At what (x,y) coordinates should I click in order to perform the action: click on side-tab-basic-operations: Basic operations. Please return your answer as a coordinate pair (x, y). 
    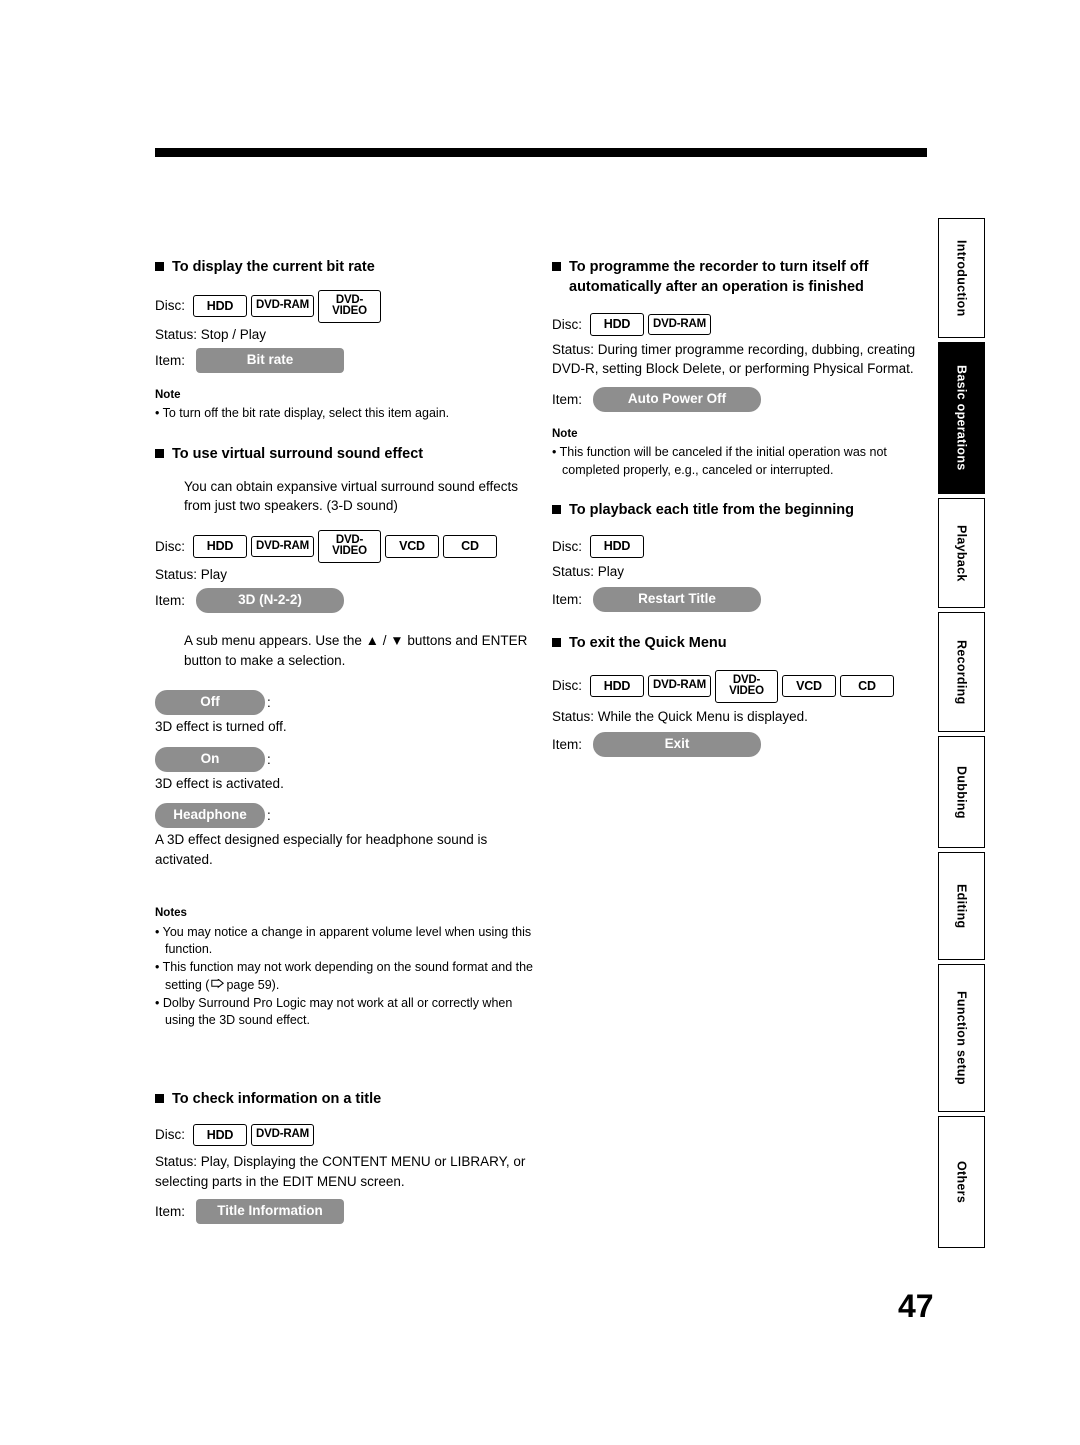
    Looking at the image, I should click on (961, 418).